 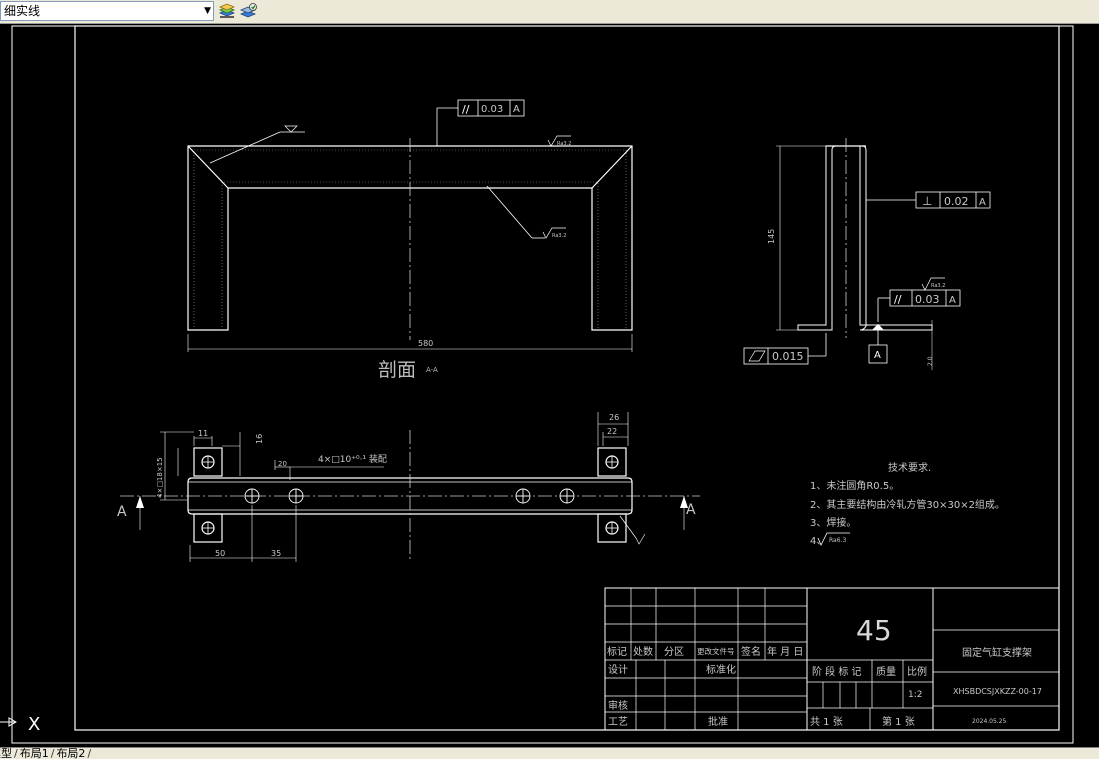 I want to click on tb-material: 45, so click(x=874, y=630).